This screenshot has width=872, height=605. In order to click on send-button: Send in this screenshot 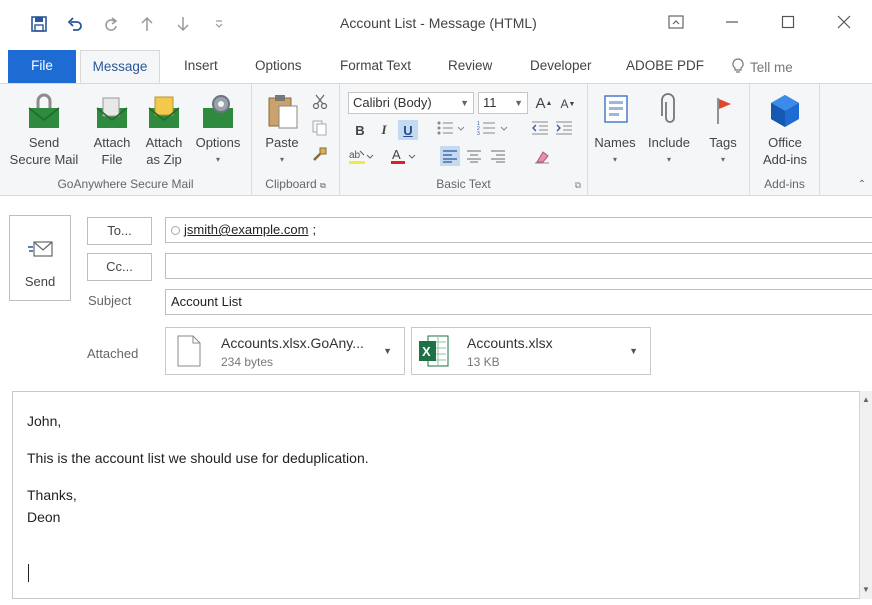, I will do `click(40, 258)`.